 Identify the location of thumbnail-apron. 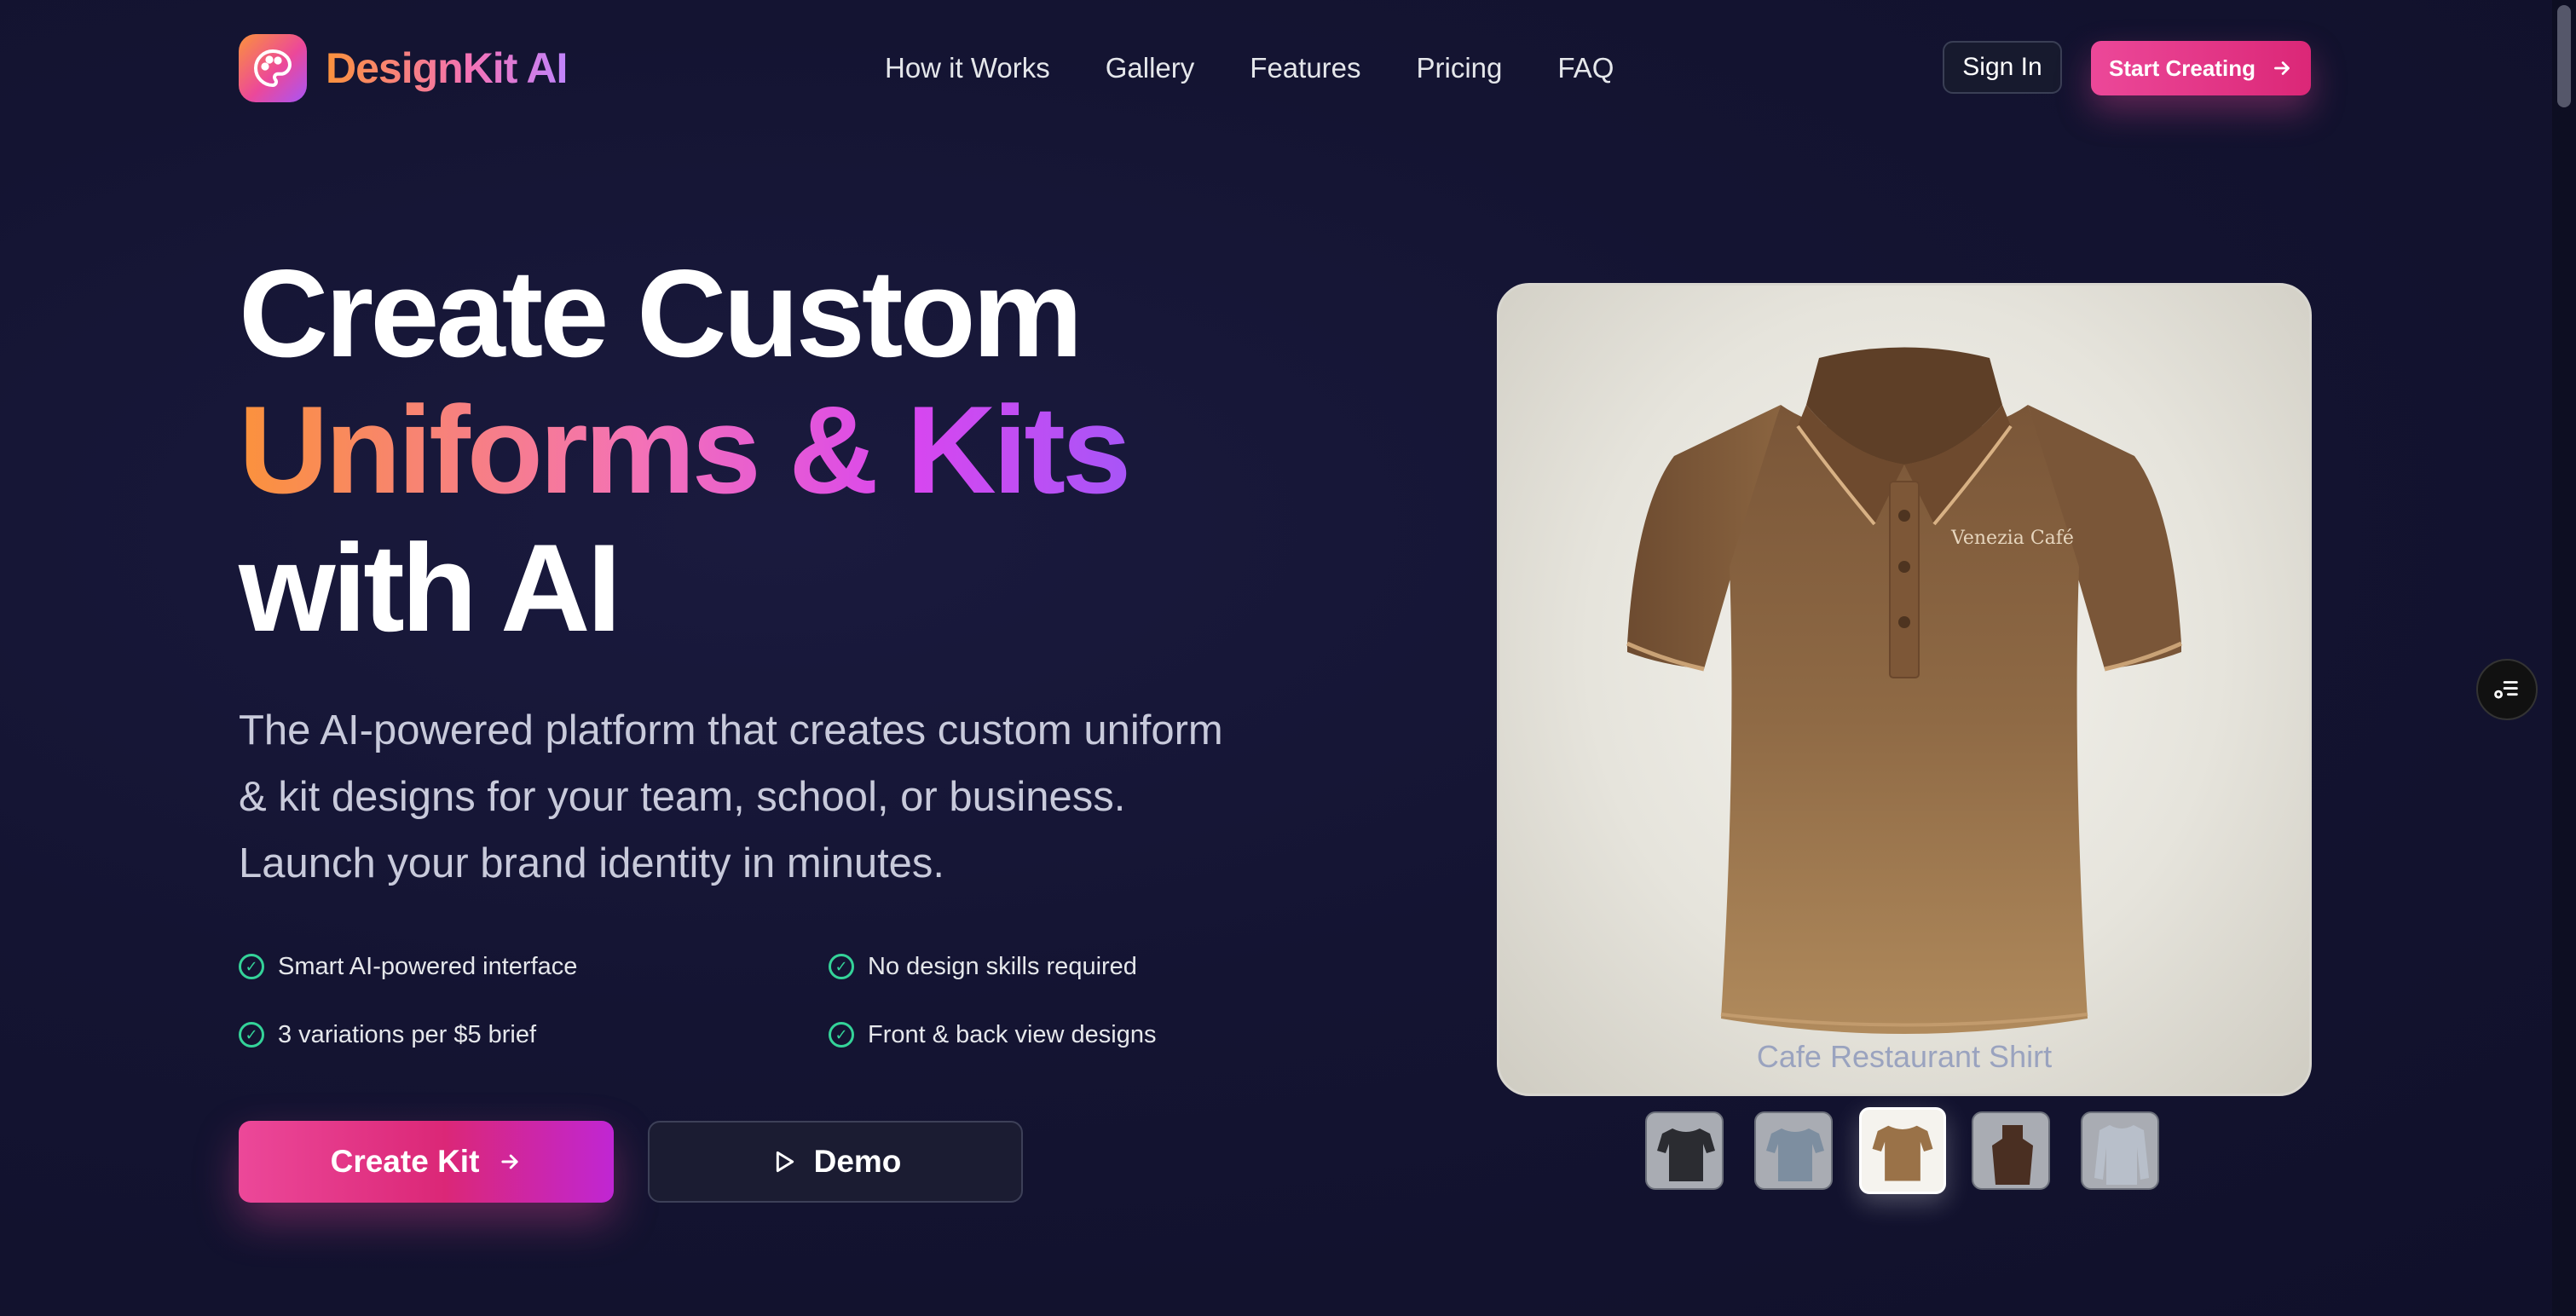
(2011, 1151).